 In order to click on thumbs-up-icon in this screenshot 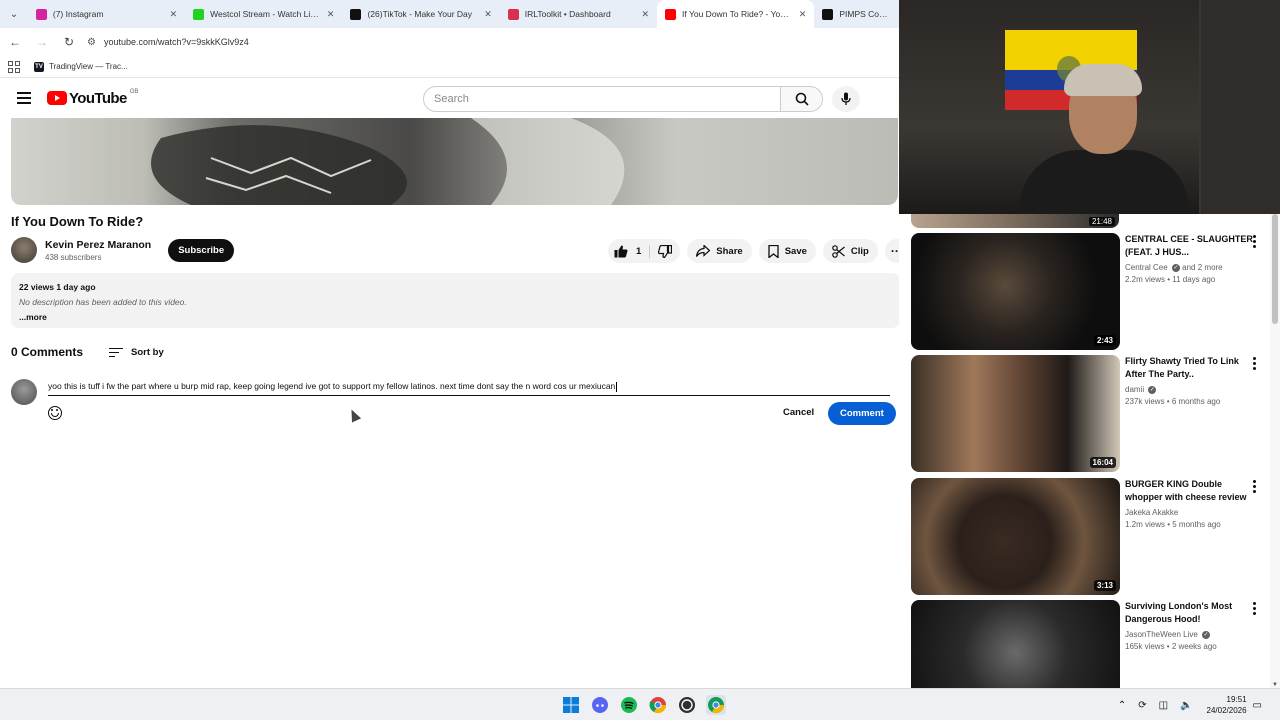, I will do `click(621, 251)`.